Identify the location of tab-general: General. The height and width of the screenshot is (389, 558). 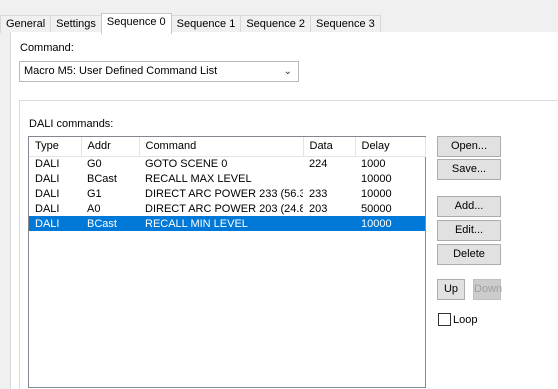
(26, 24).